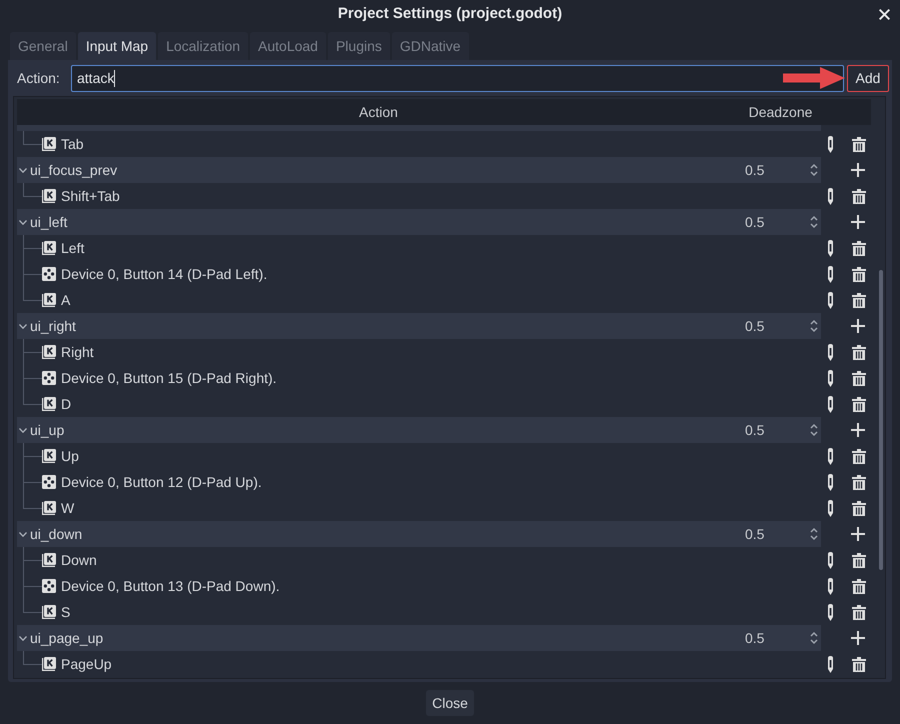 This screenshot has height=724, width=900. What do you see at coordinates (39, 78) in the screenshot?
I see `action-label: Action:` at bounding box center [39, 78].